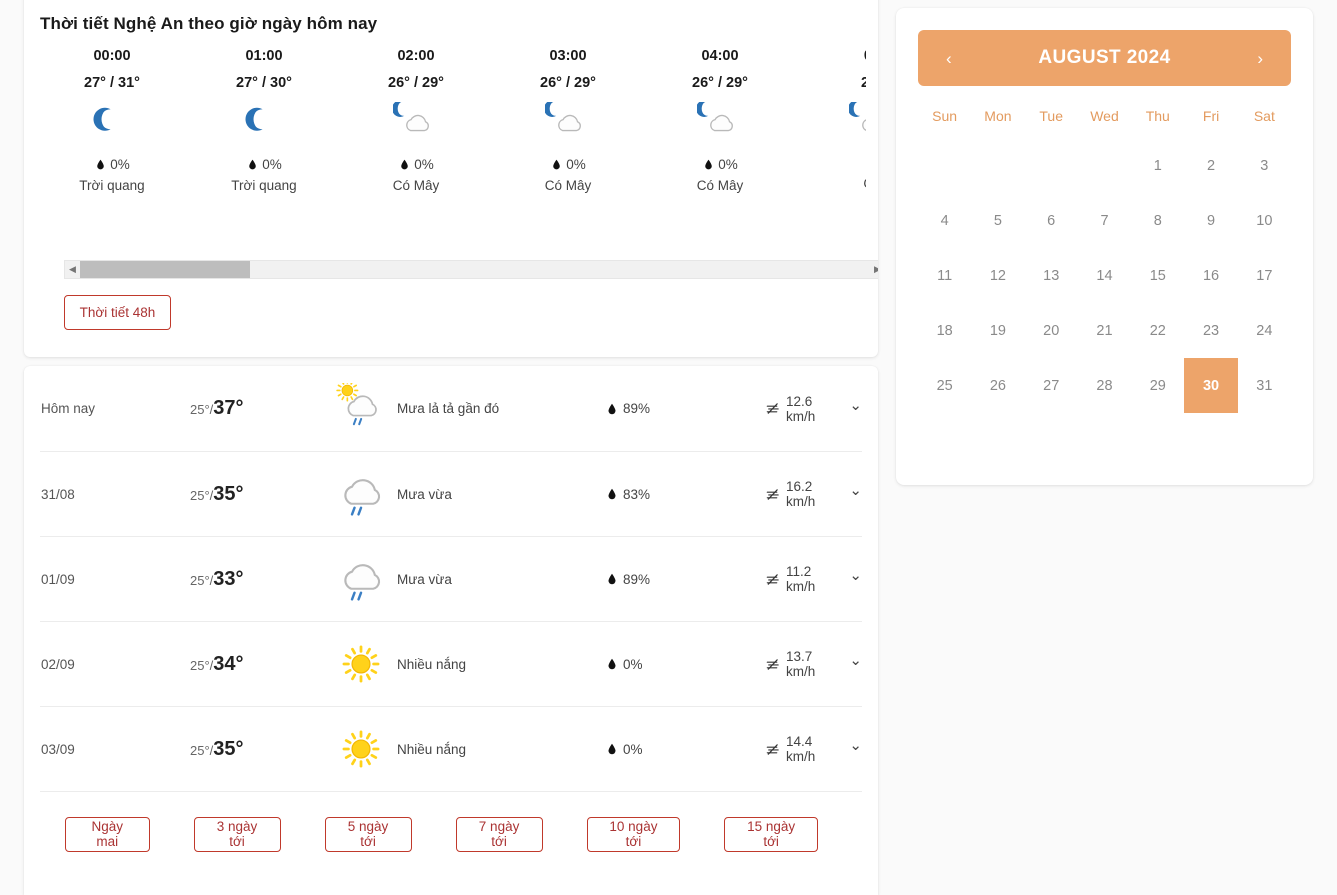 This screenshot has height=895, width=1337. What do you see at coordinates (264, 125) in the screenshot?
I see `moon-icon` at bounding box center [264, 125].